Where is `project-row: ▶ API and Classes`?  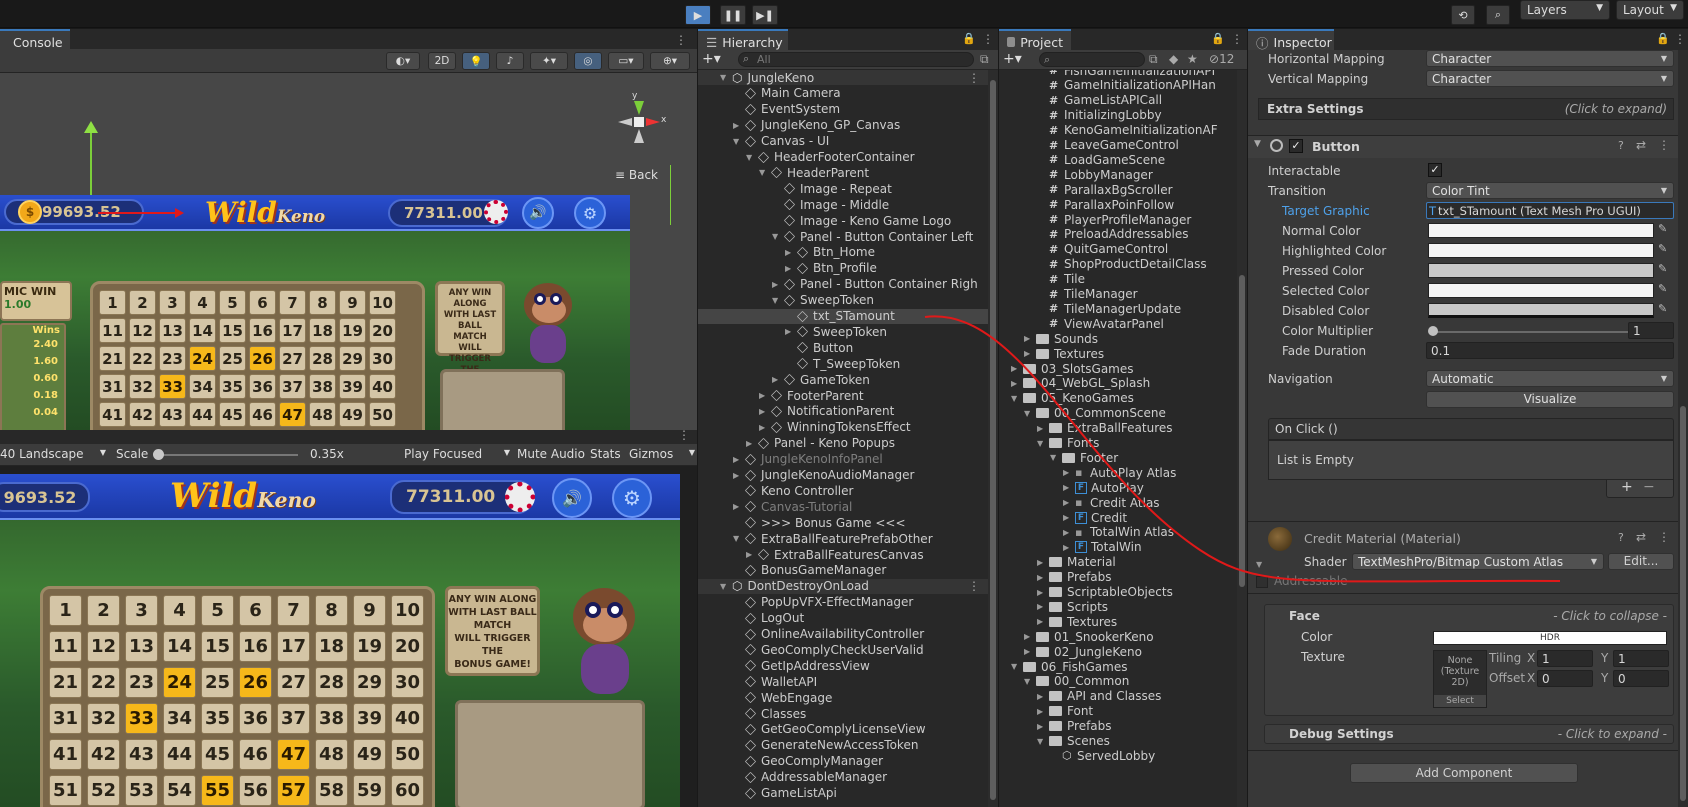 project-row: ▶ API and Classes is located at coordinates (1080, 696).